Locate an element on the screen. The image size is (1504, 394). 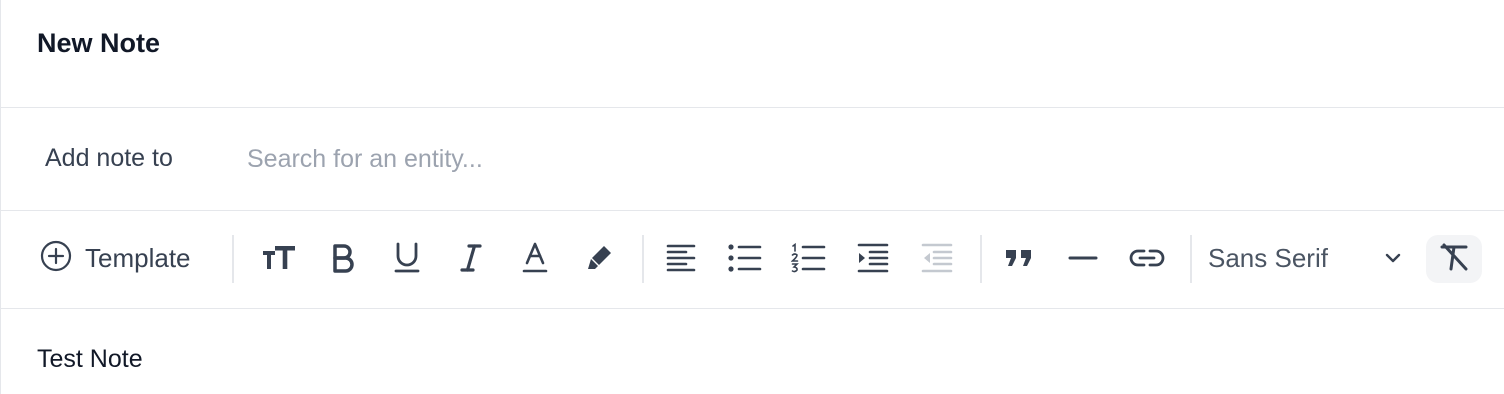
plus-circle-icon is located at coordinates (56, 258).